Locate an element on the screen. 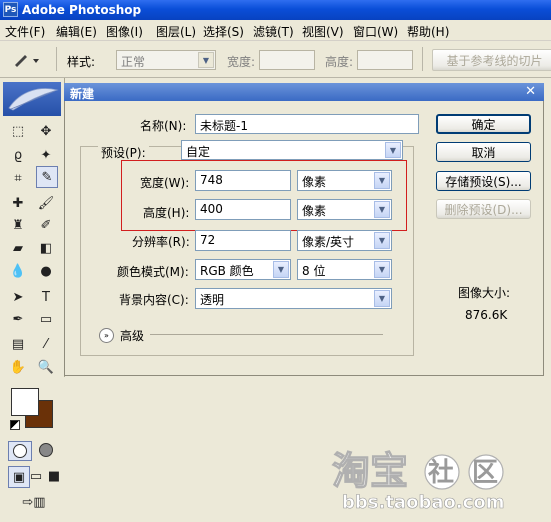 The image size is (551, 522). slice-tool-icon is located at coordinates (27, 61).